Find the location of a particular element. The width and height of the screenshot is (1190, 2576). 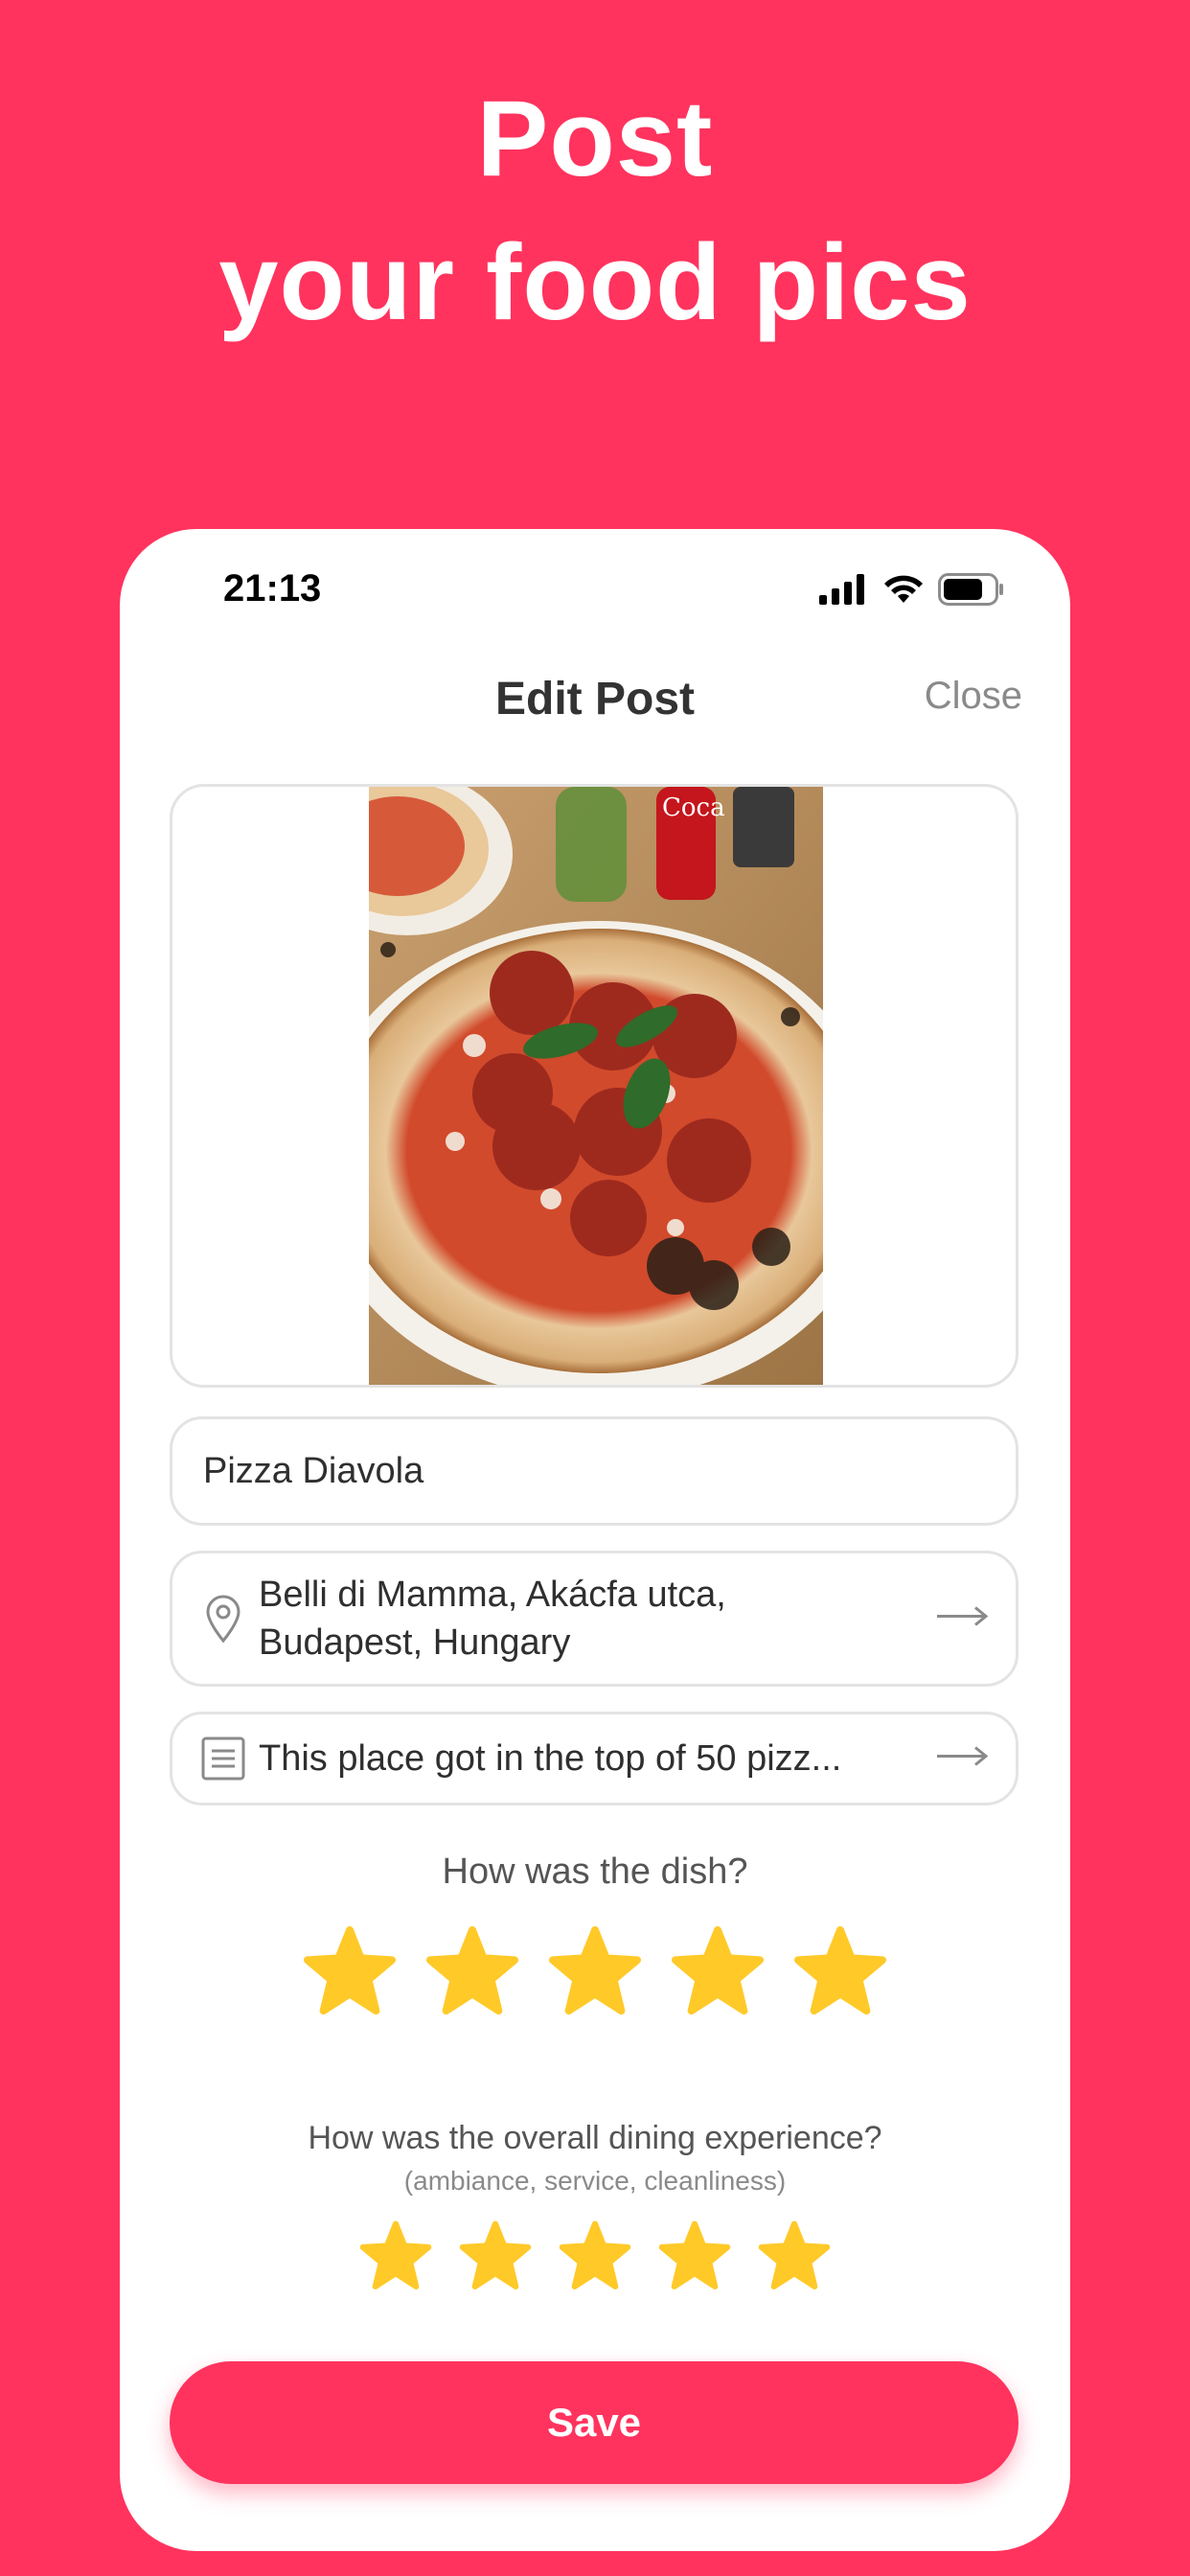

location-line-1: Belli di Mamma, Akácfa utca, is located at coordinates (493, 1595).